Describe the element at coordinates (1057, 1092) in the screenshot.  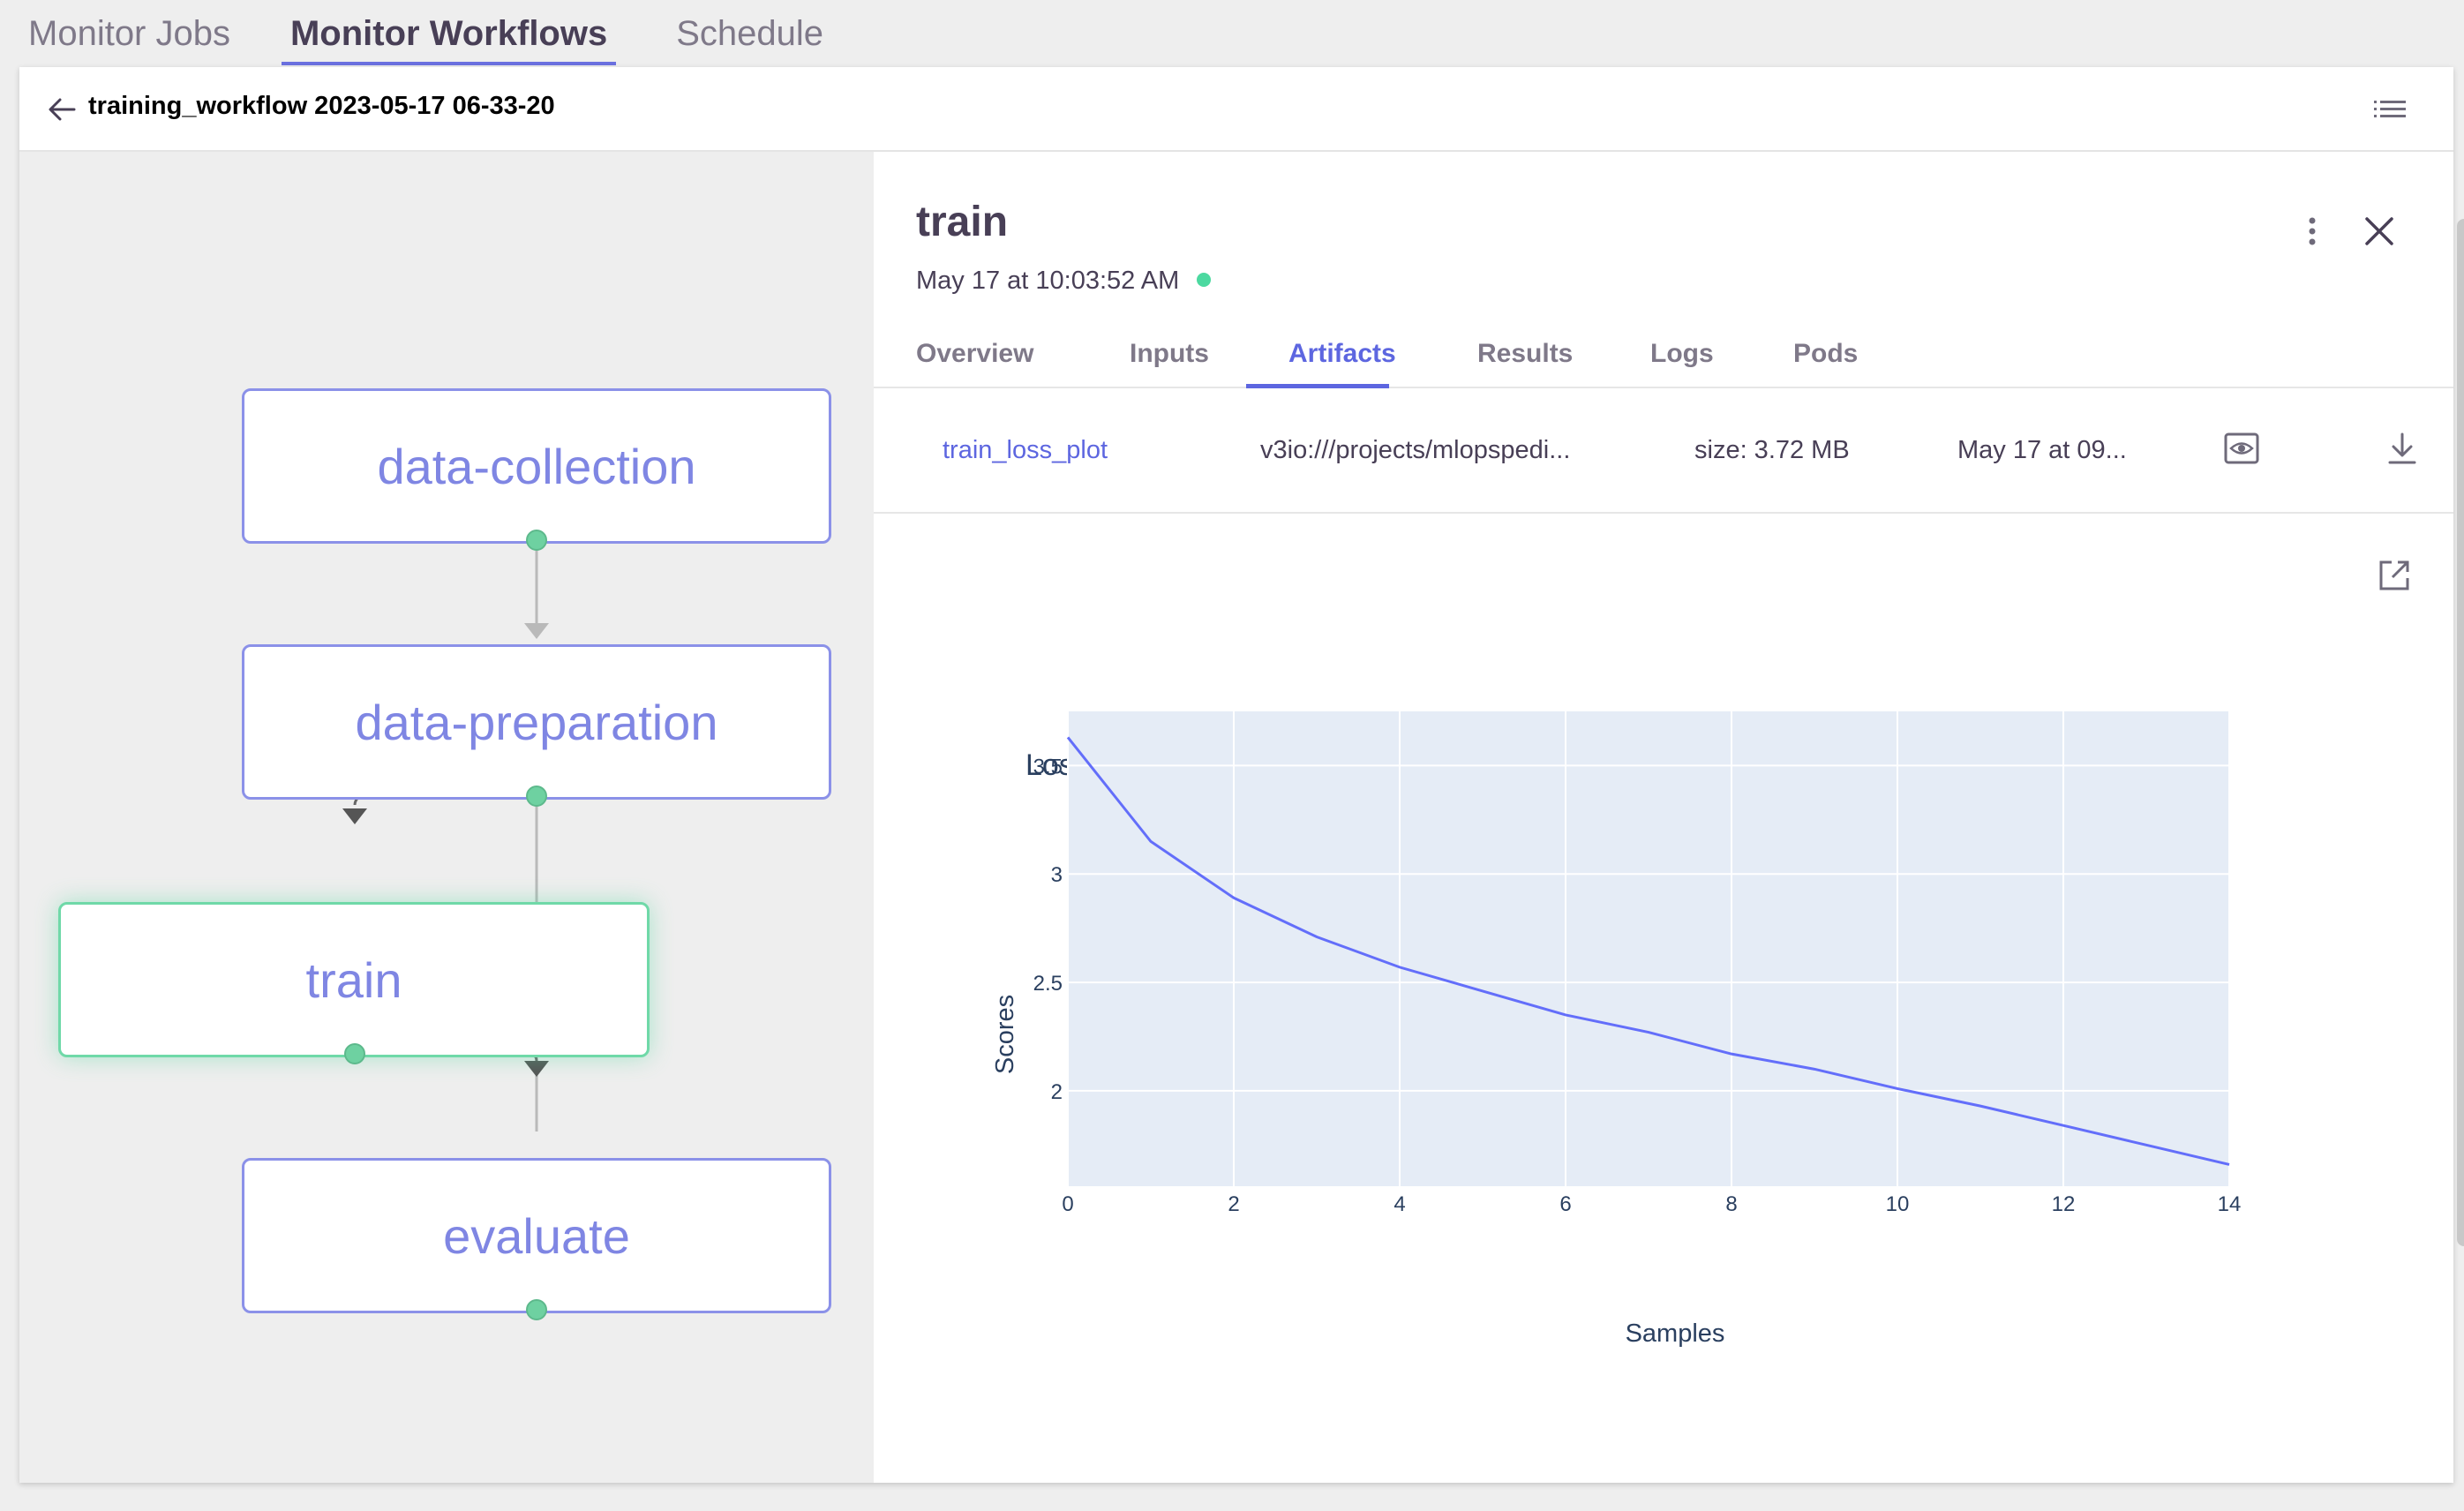
I see `y-tick-label: 2` at that location.